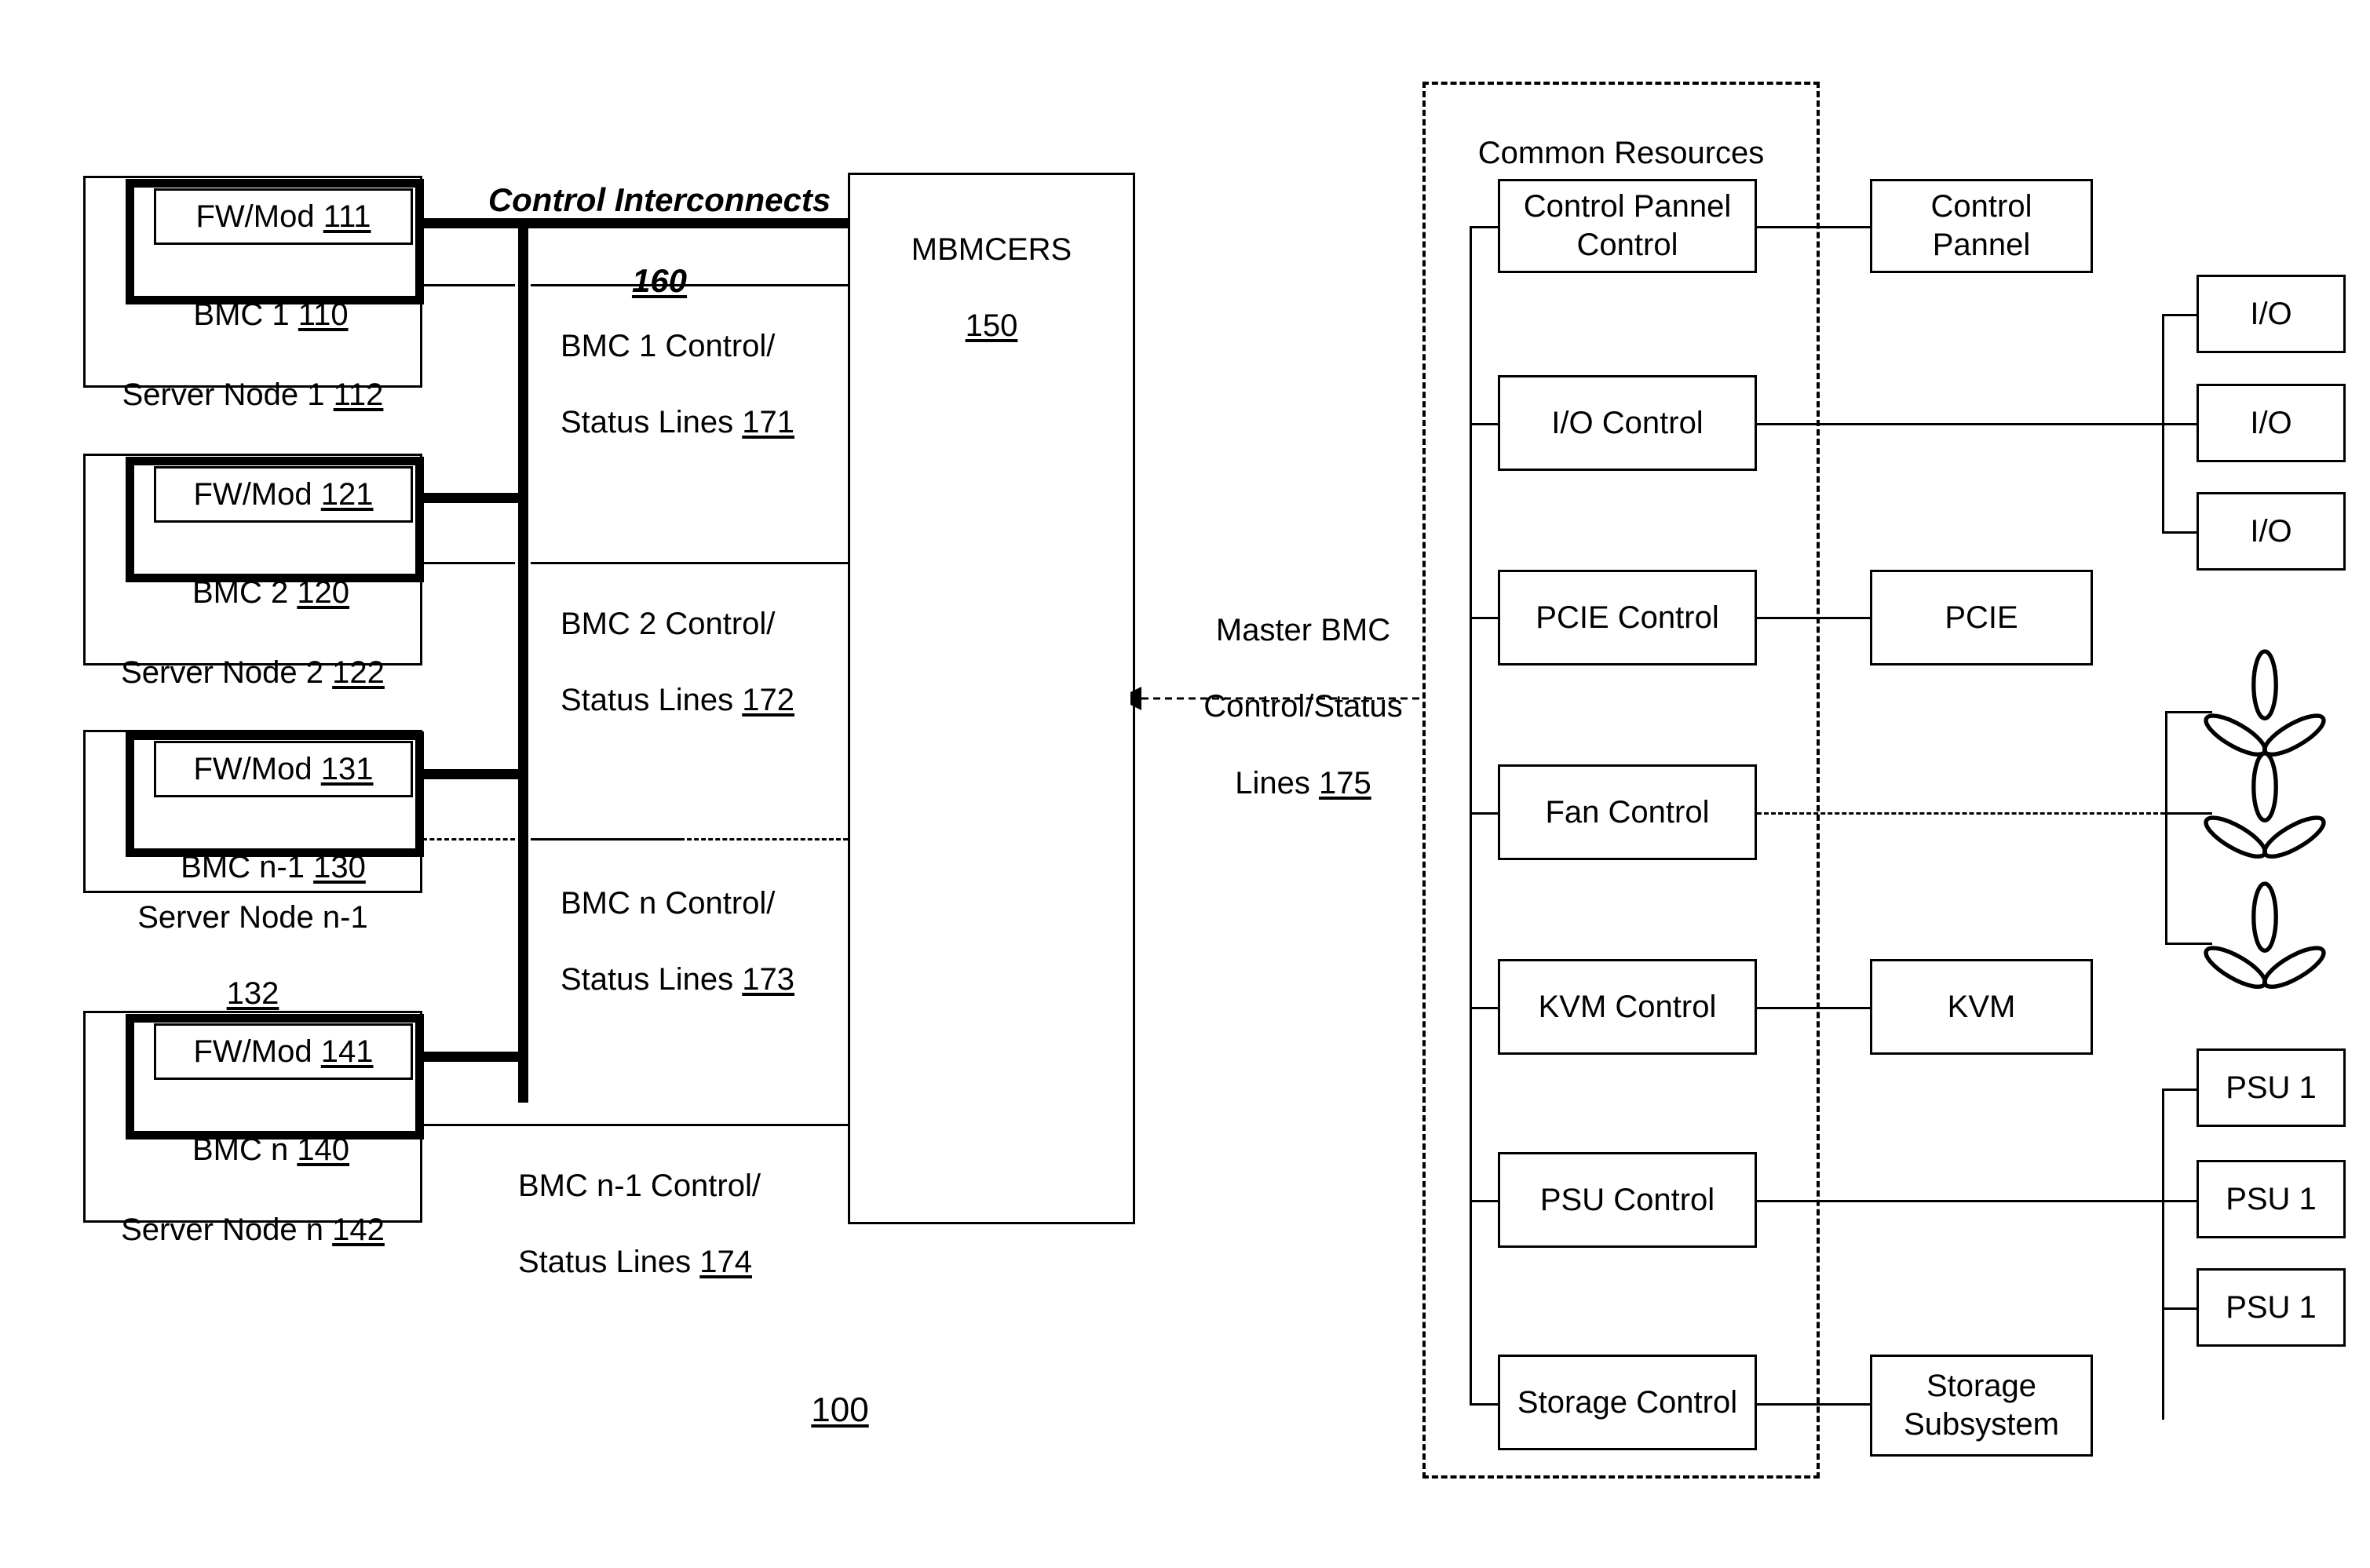 Image resolution: width=2370 pixels, height=1568 pixels. What do you see at coordinates (1959, 424) in the screenshot?
I see `link-io-control` at bounding box center [1959, 424].